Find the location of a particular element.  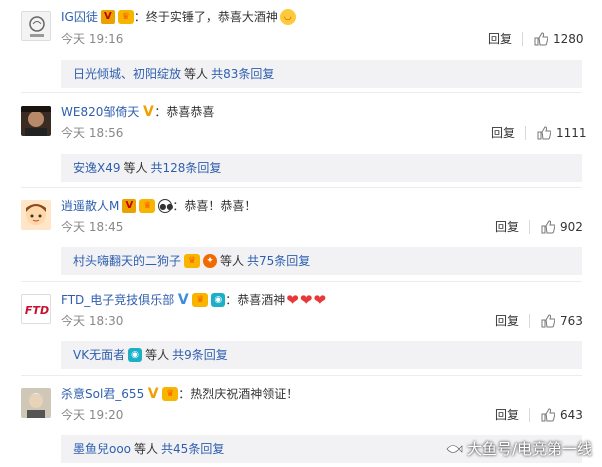

comment-text: ：终于实锤了，恭喜大酒神 is located at coordinates (205, 17).